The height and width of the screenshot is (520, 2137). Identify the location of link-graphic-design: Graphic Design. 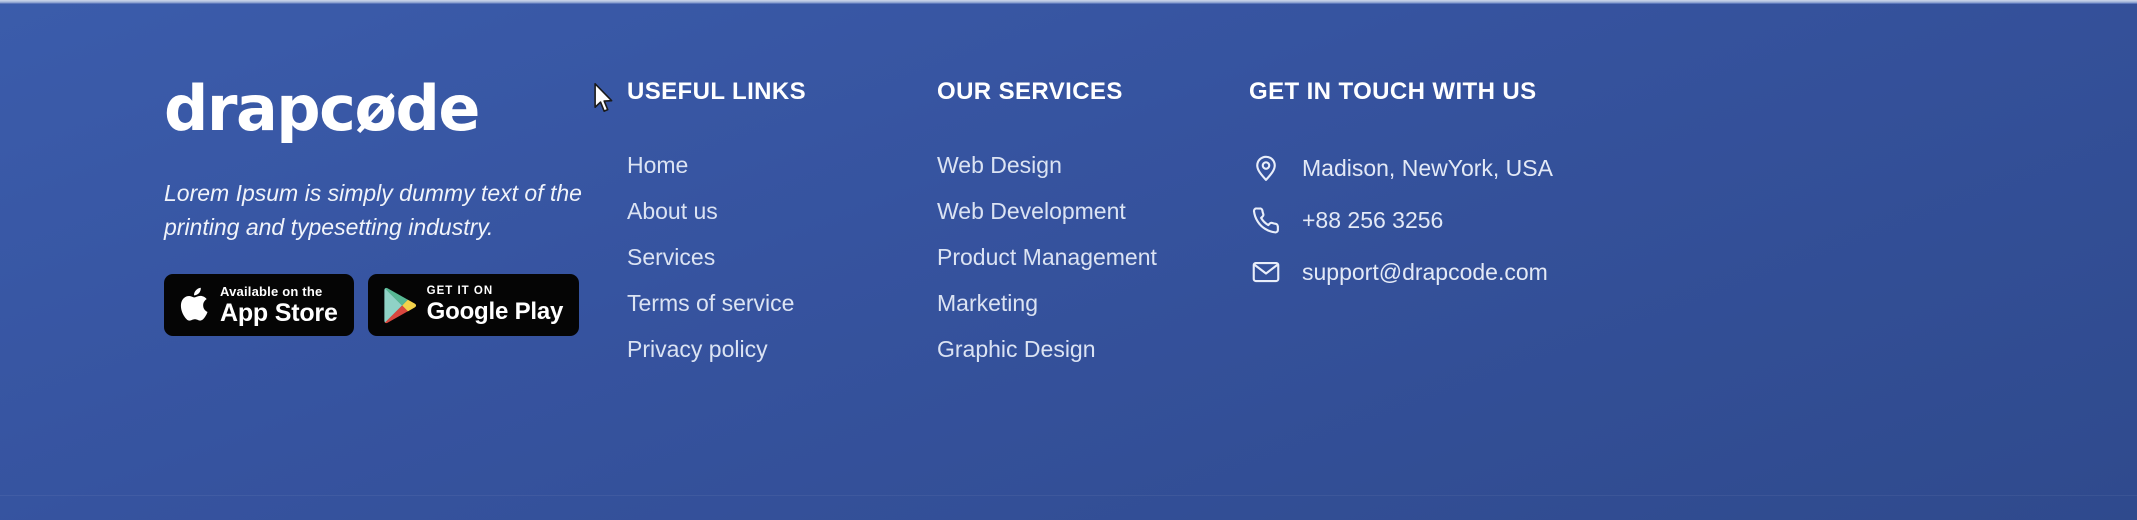
(1092, 349).